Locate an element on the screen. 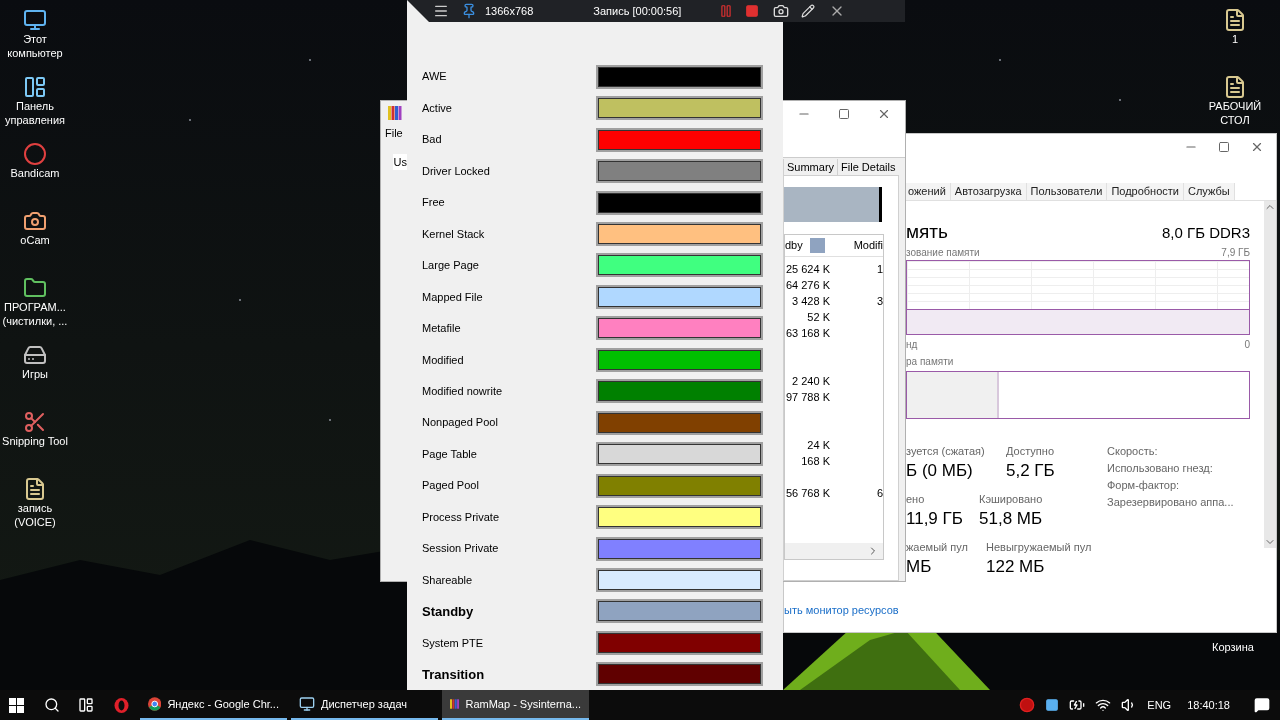 The image size is (1280, 720). axis-label: 0 is located at coordinates (1247, 345).